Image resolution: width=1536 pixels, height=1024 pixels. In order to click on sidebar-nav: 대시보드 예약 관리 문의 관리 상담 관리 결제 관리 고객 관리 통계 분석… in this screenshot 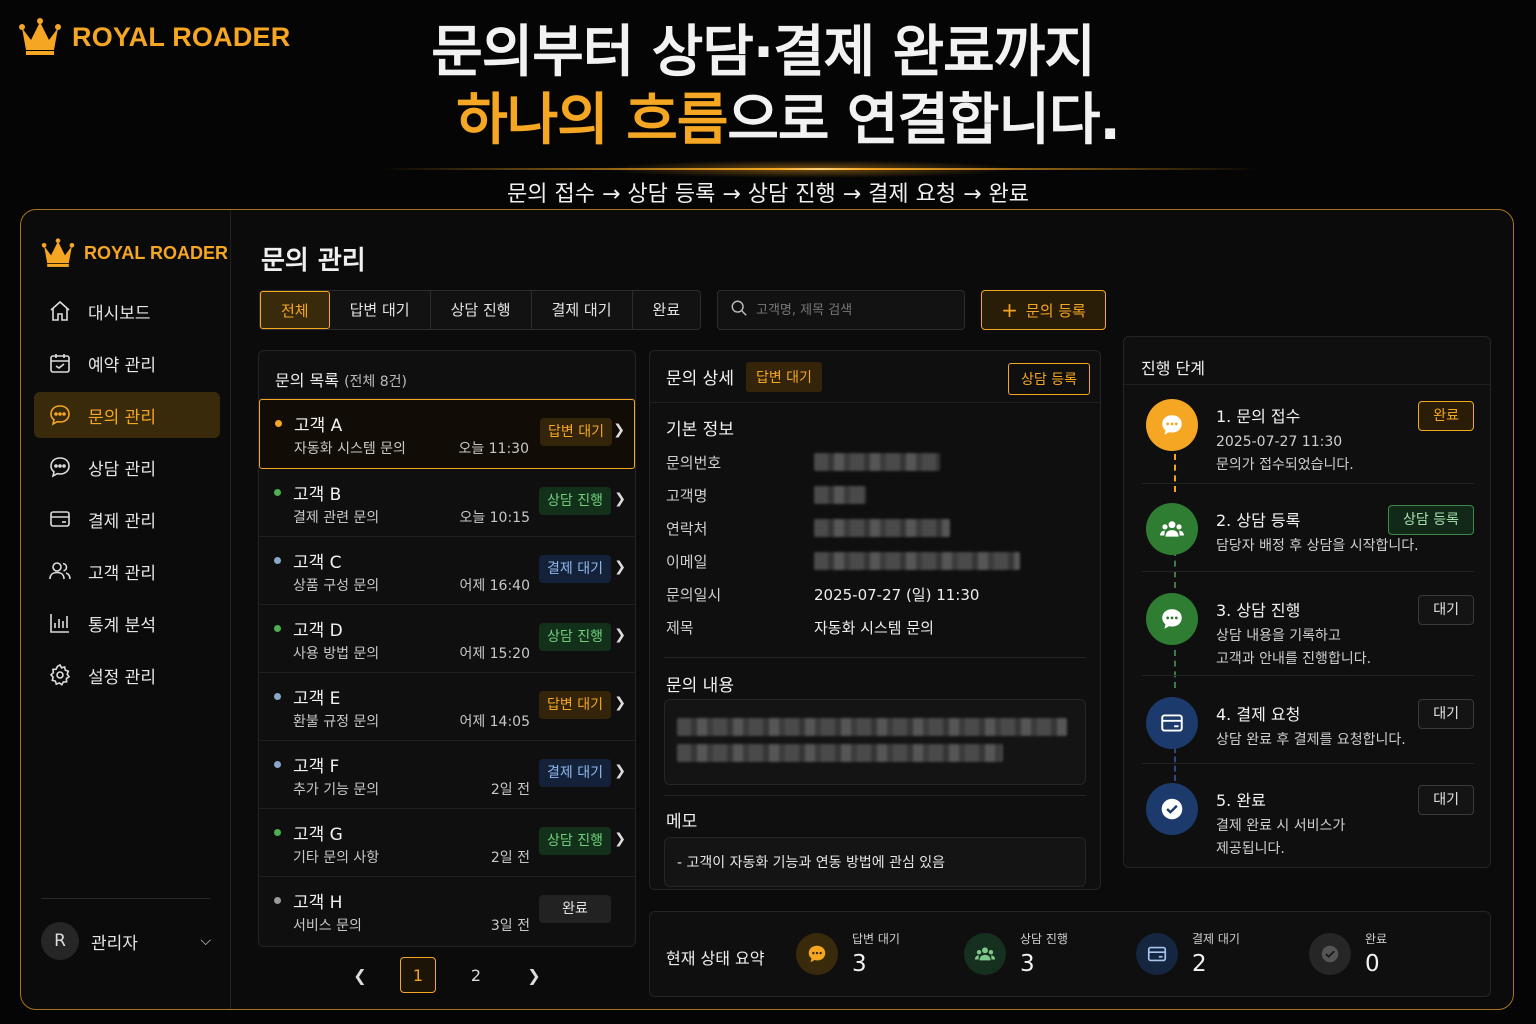, I will do `click(127, 496)`.